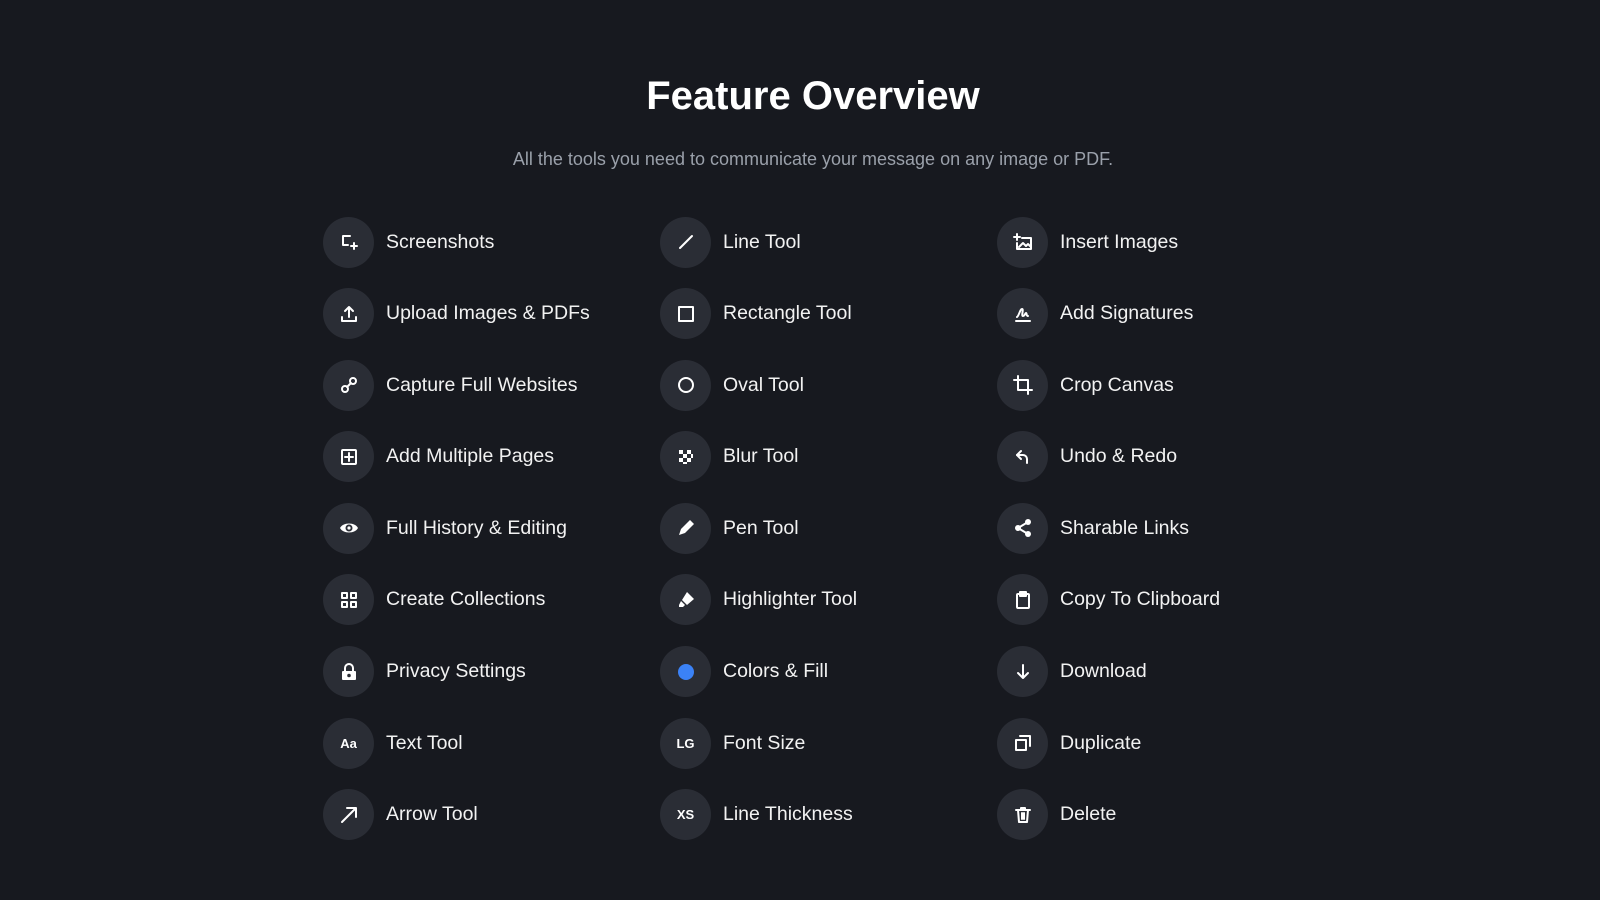 The height and width of the screenshot is (900, 1600). What do you see at coordinates (466, 599) in the screenshot?
I see `feature-label: Create Collections` at bounding box center [466, 599].